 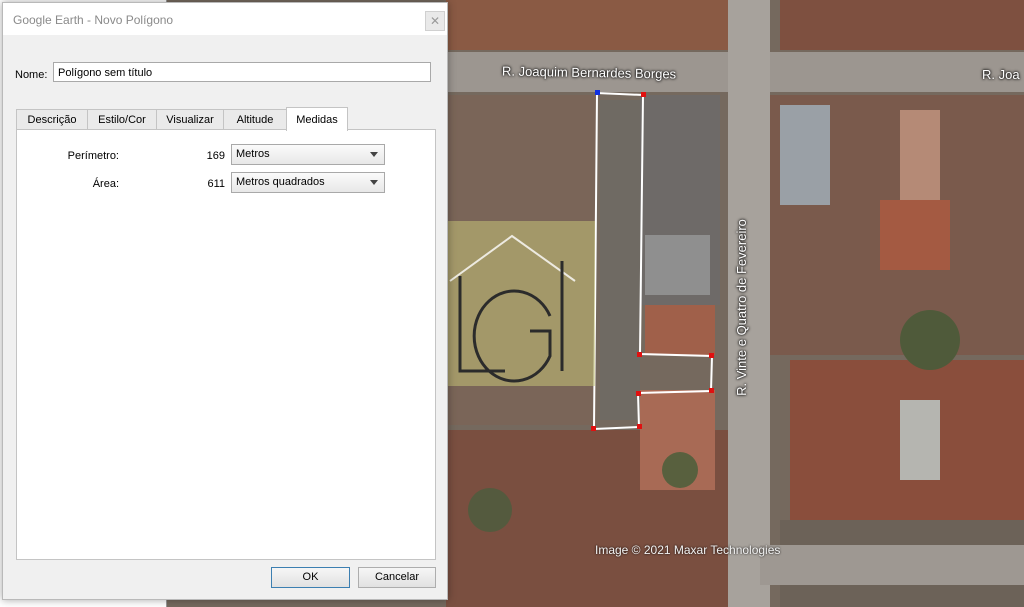 What do you see at coordinates (688, 550) in the screenshot?
I see `imagery-attribution: Image © 2021 Maxar Technologies` at bounding box center [688, 550].